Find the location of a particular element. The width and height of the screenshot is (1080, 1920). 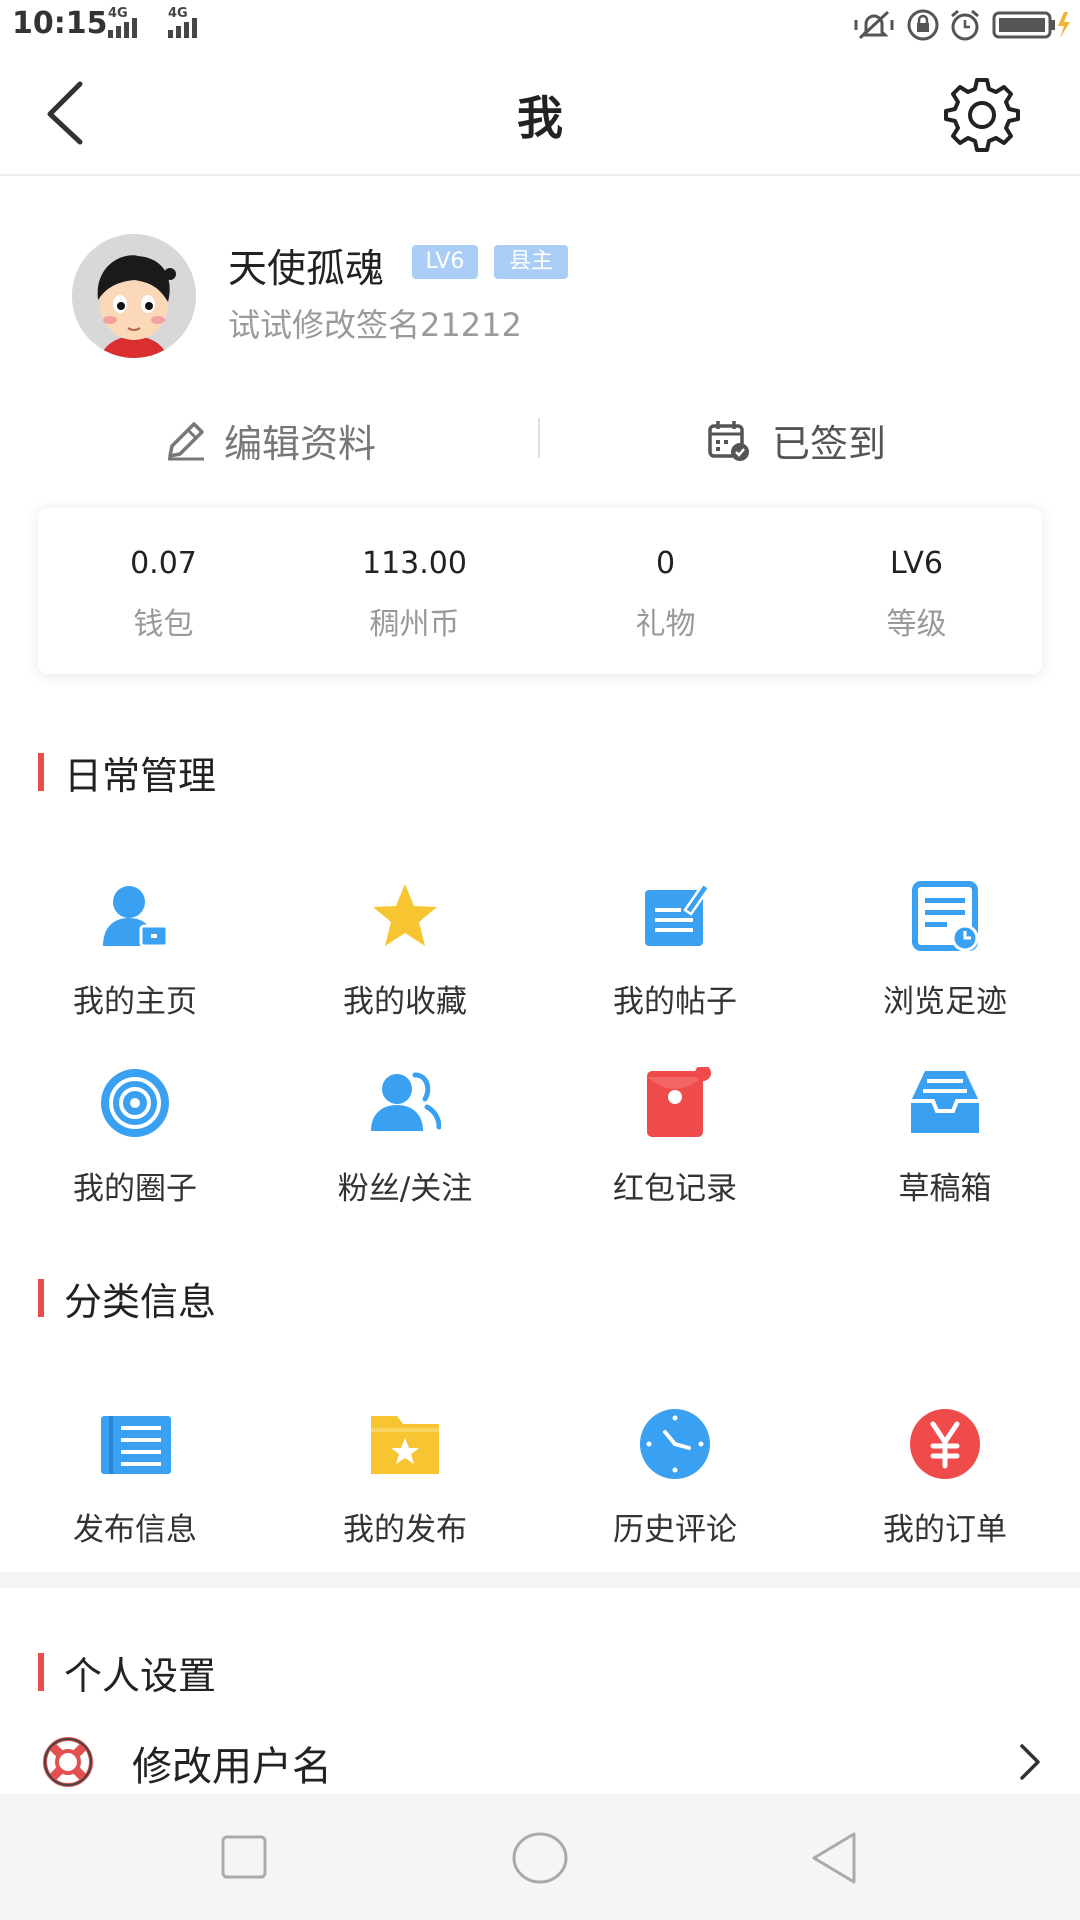

system-nav-bar is located at coordinates (540, 1857).